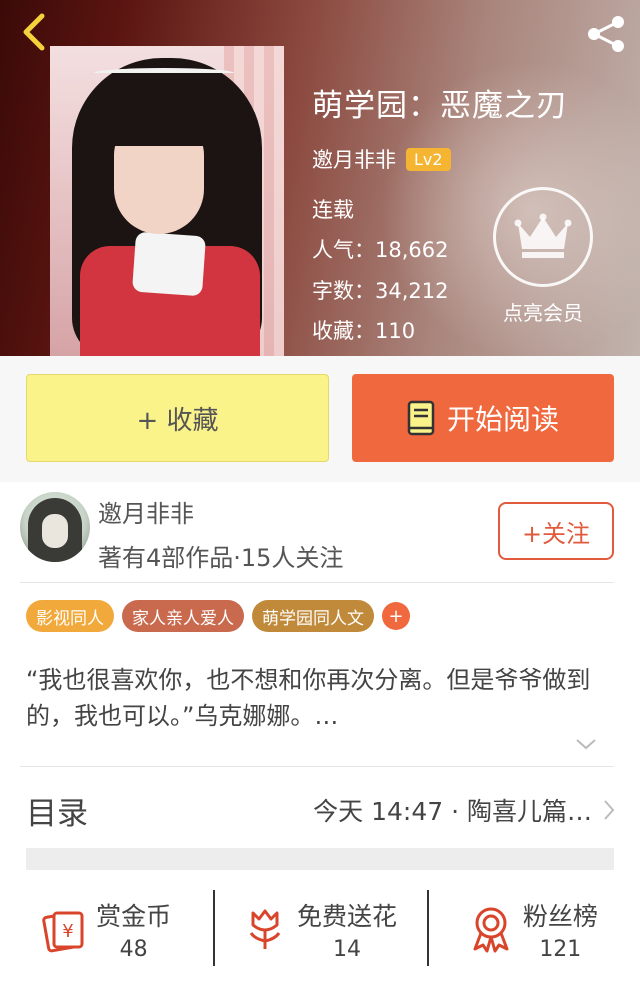 The height and width of the screenshot is (982, 640). Describe the element at coordinates (333, 210) in the screenshot. I see `serial-status: 连载` at that location.